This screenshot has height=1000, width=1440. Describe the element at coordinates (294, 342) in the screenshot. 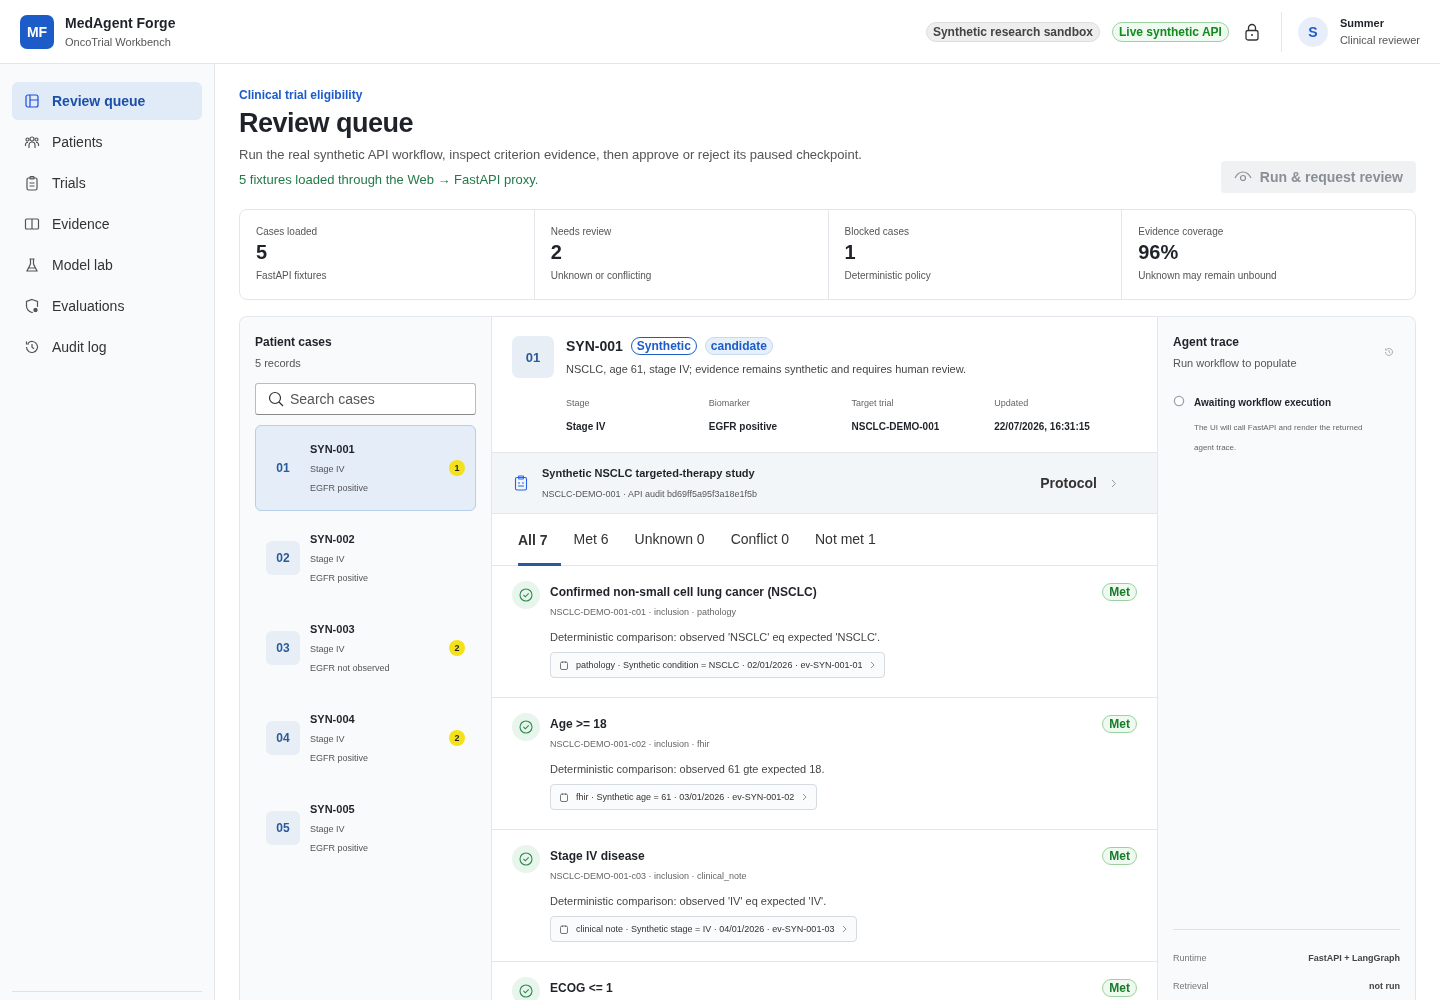

I see `panel-title: Patient cases` at that location.